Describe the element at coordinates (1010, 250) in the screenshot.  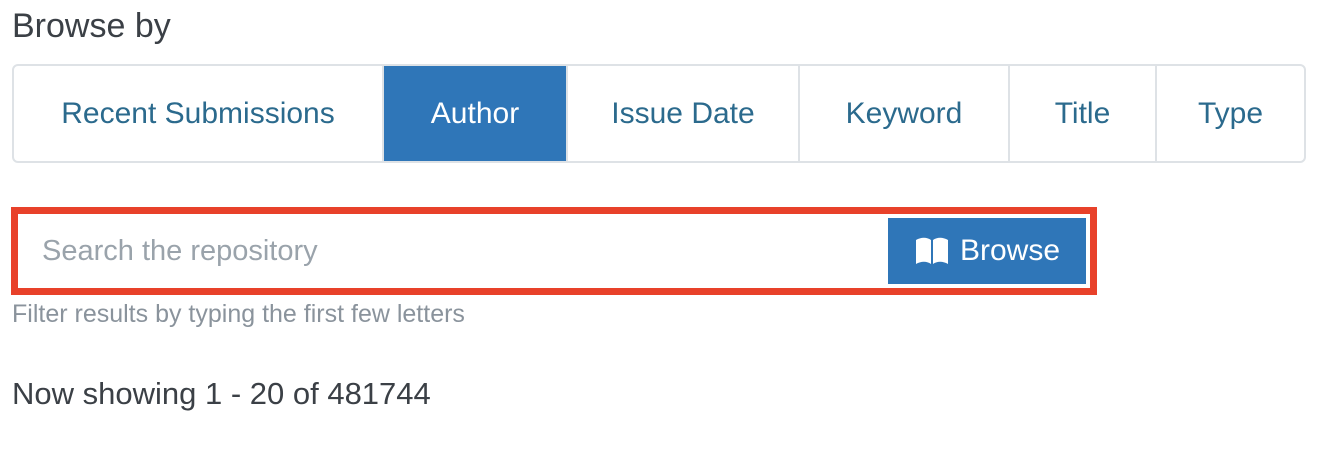
I see `browse-button-label: Browse` at that location.